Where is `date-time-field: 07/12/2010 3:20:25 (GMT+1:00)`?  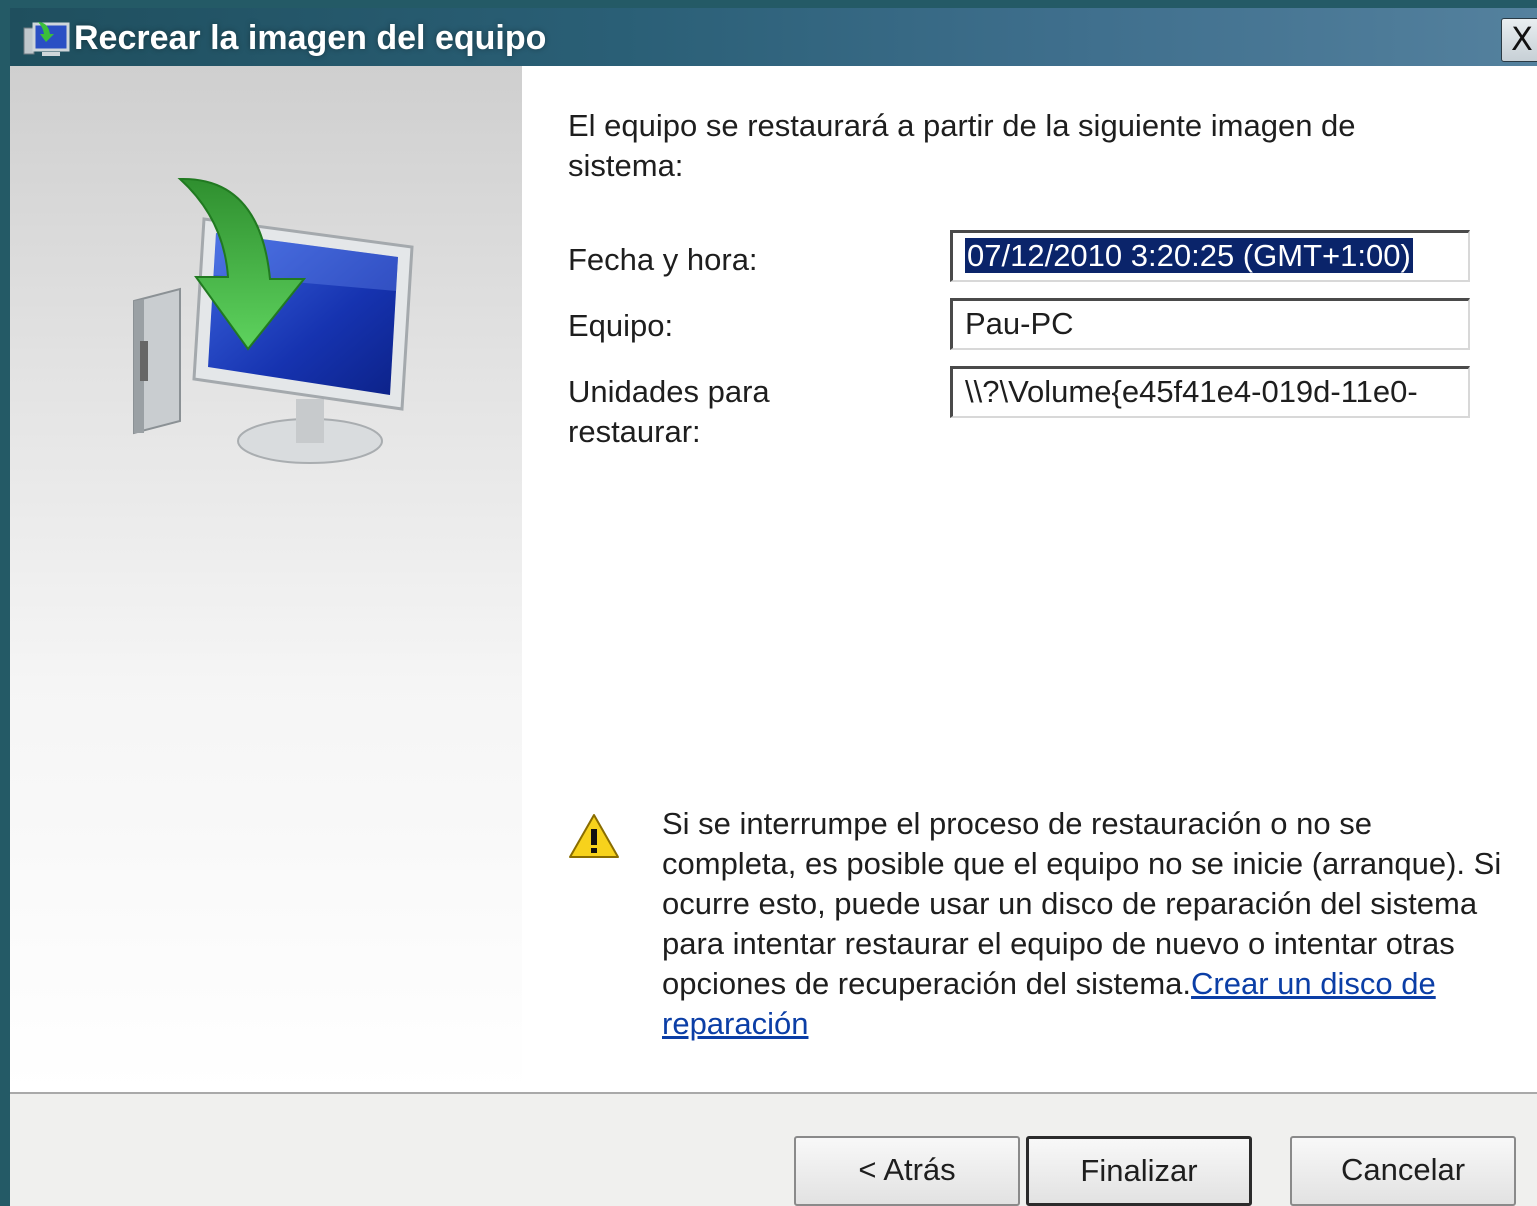
date-time-field: 07/12/2010 3:20:25 (GMT+1:00) is located at coordinates (1210, 256).